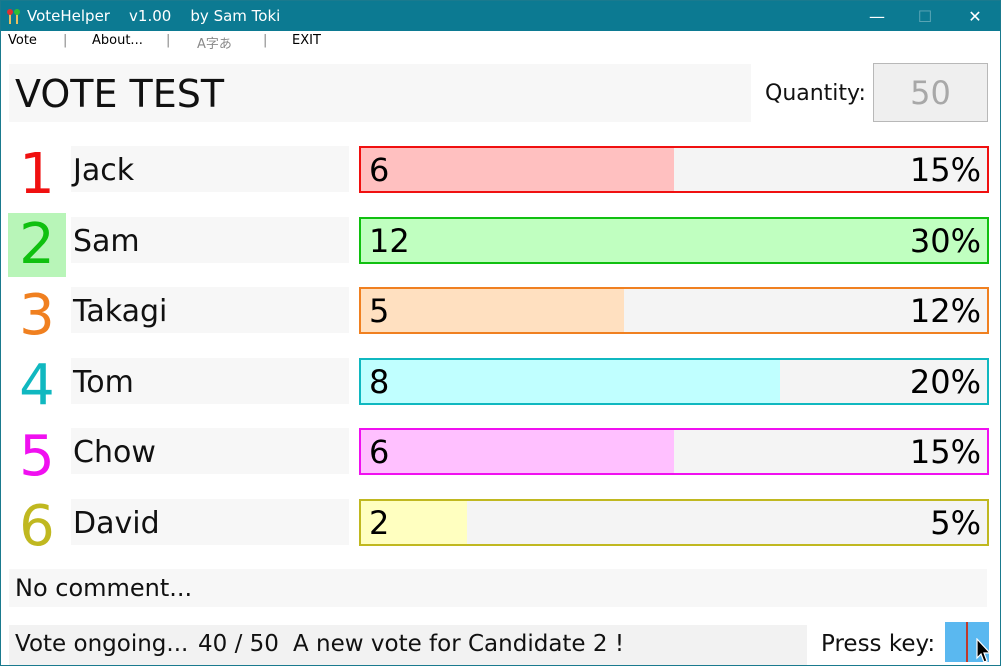 Image resolution: width=1001 pixels, height=666 pixels. I want to click on menu-item-exit: EXIT, so click(306, 40).